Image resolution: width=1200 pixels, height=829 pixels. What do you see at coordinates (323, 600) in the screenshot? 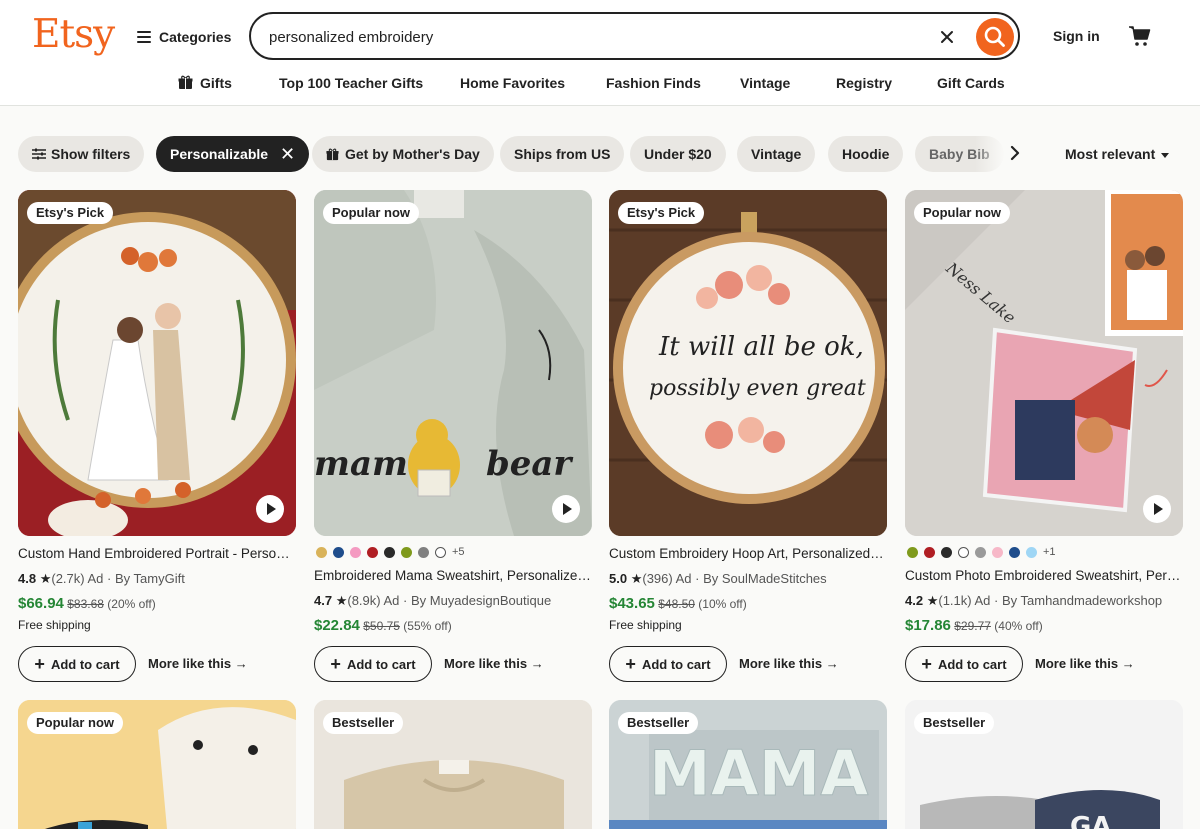
I see `rating-value: 4.7` at bounding box center [323, 600].